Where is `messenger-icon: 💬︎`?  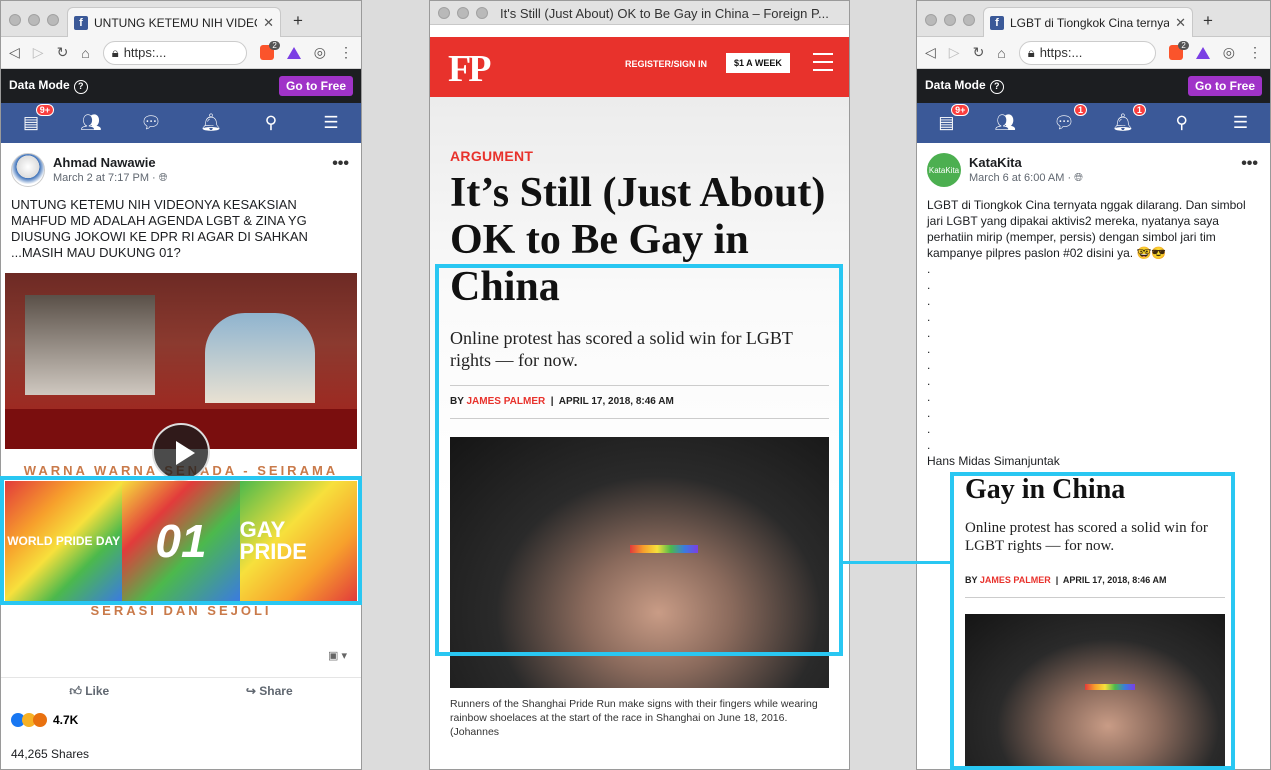
messenger-icon: 💬︎ is located at coordinates (151, 123).